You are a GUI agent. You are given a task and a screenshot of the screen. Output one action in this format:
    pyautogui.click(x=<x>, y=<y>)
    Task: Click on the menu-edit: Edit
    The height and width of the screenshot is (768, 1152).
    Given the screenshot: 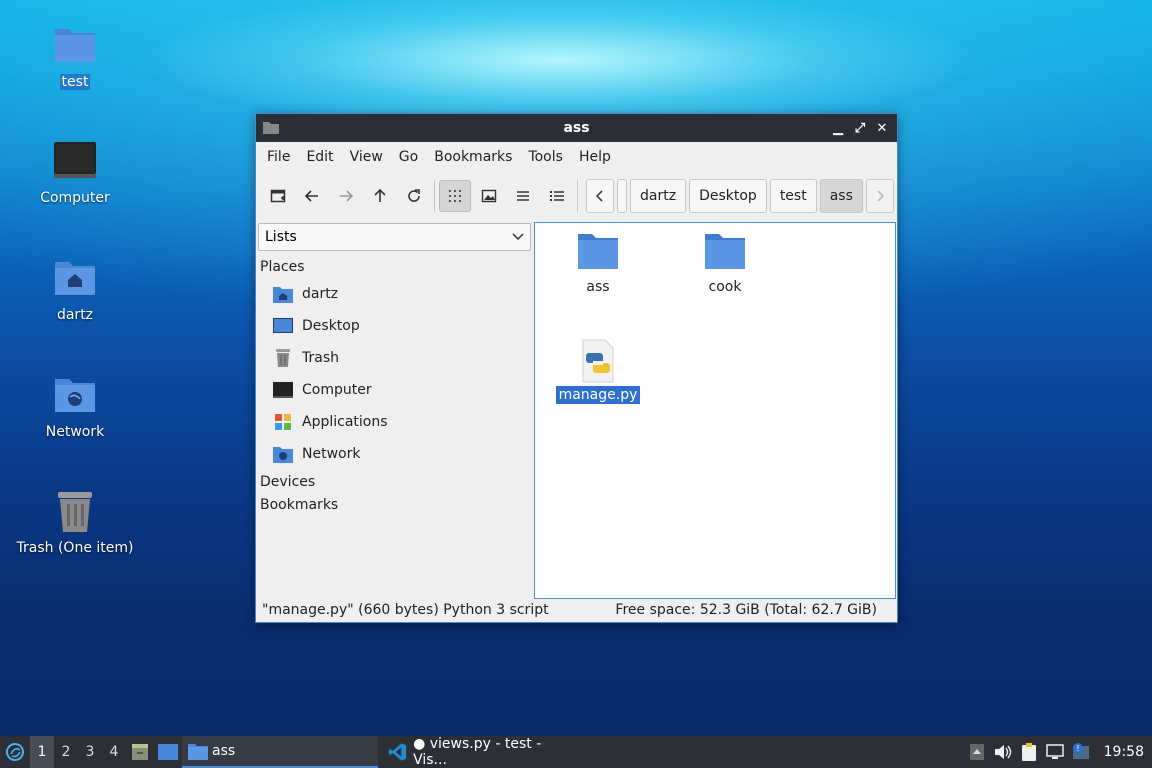 What is the action you would take?
    pyautogui.click(x=319, y=157)
    